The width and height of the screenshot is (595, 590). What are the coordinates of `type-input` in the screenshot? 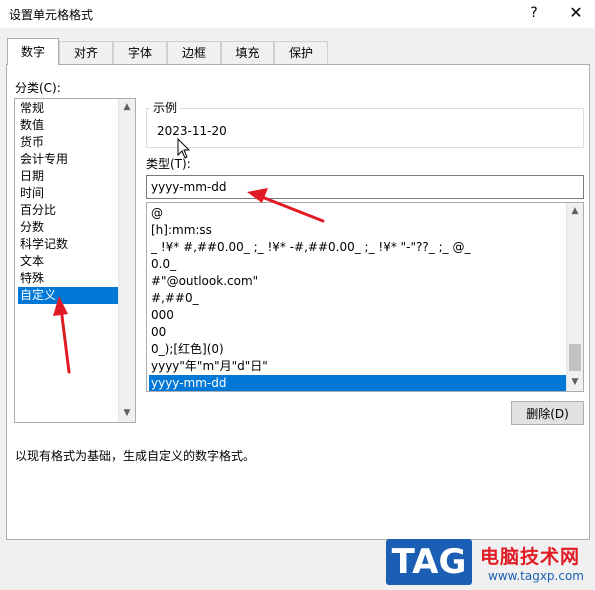 It's located at (365, 187).